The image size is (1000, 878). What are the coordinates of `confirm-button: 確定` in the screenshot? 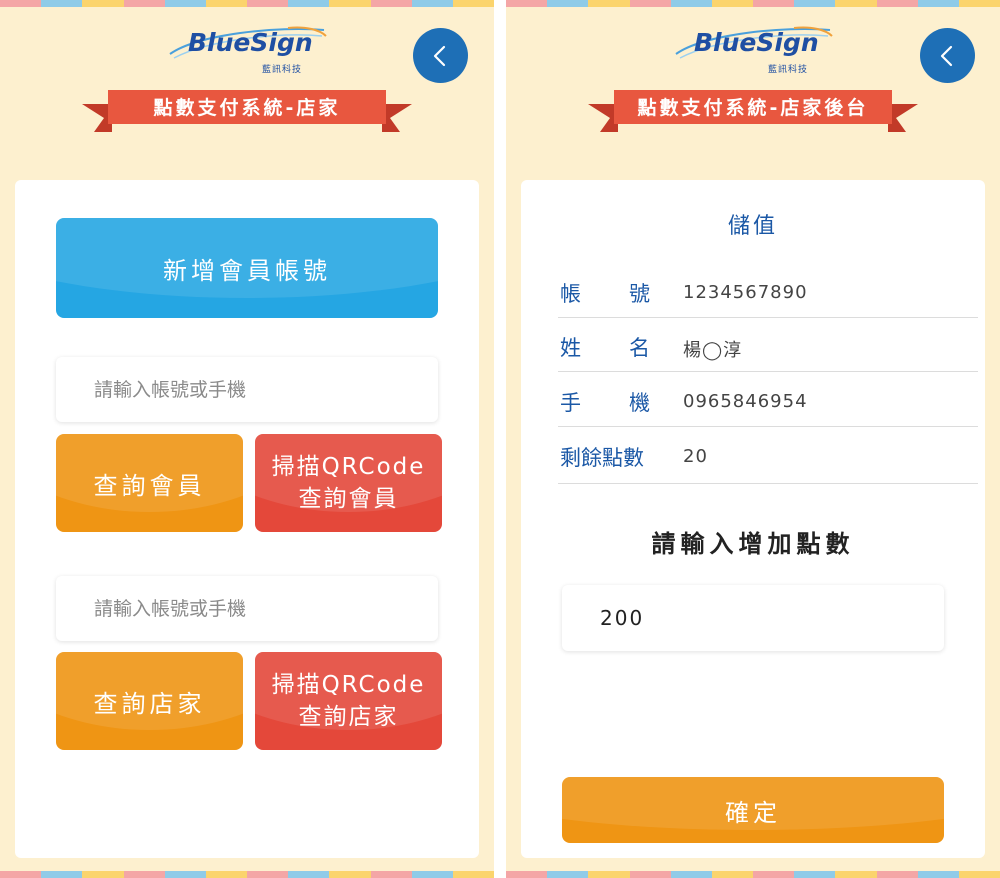 It's located at (753, 810).